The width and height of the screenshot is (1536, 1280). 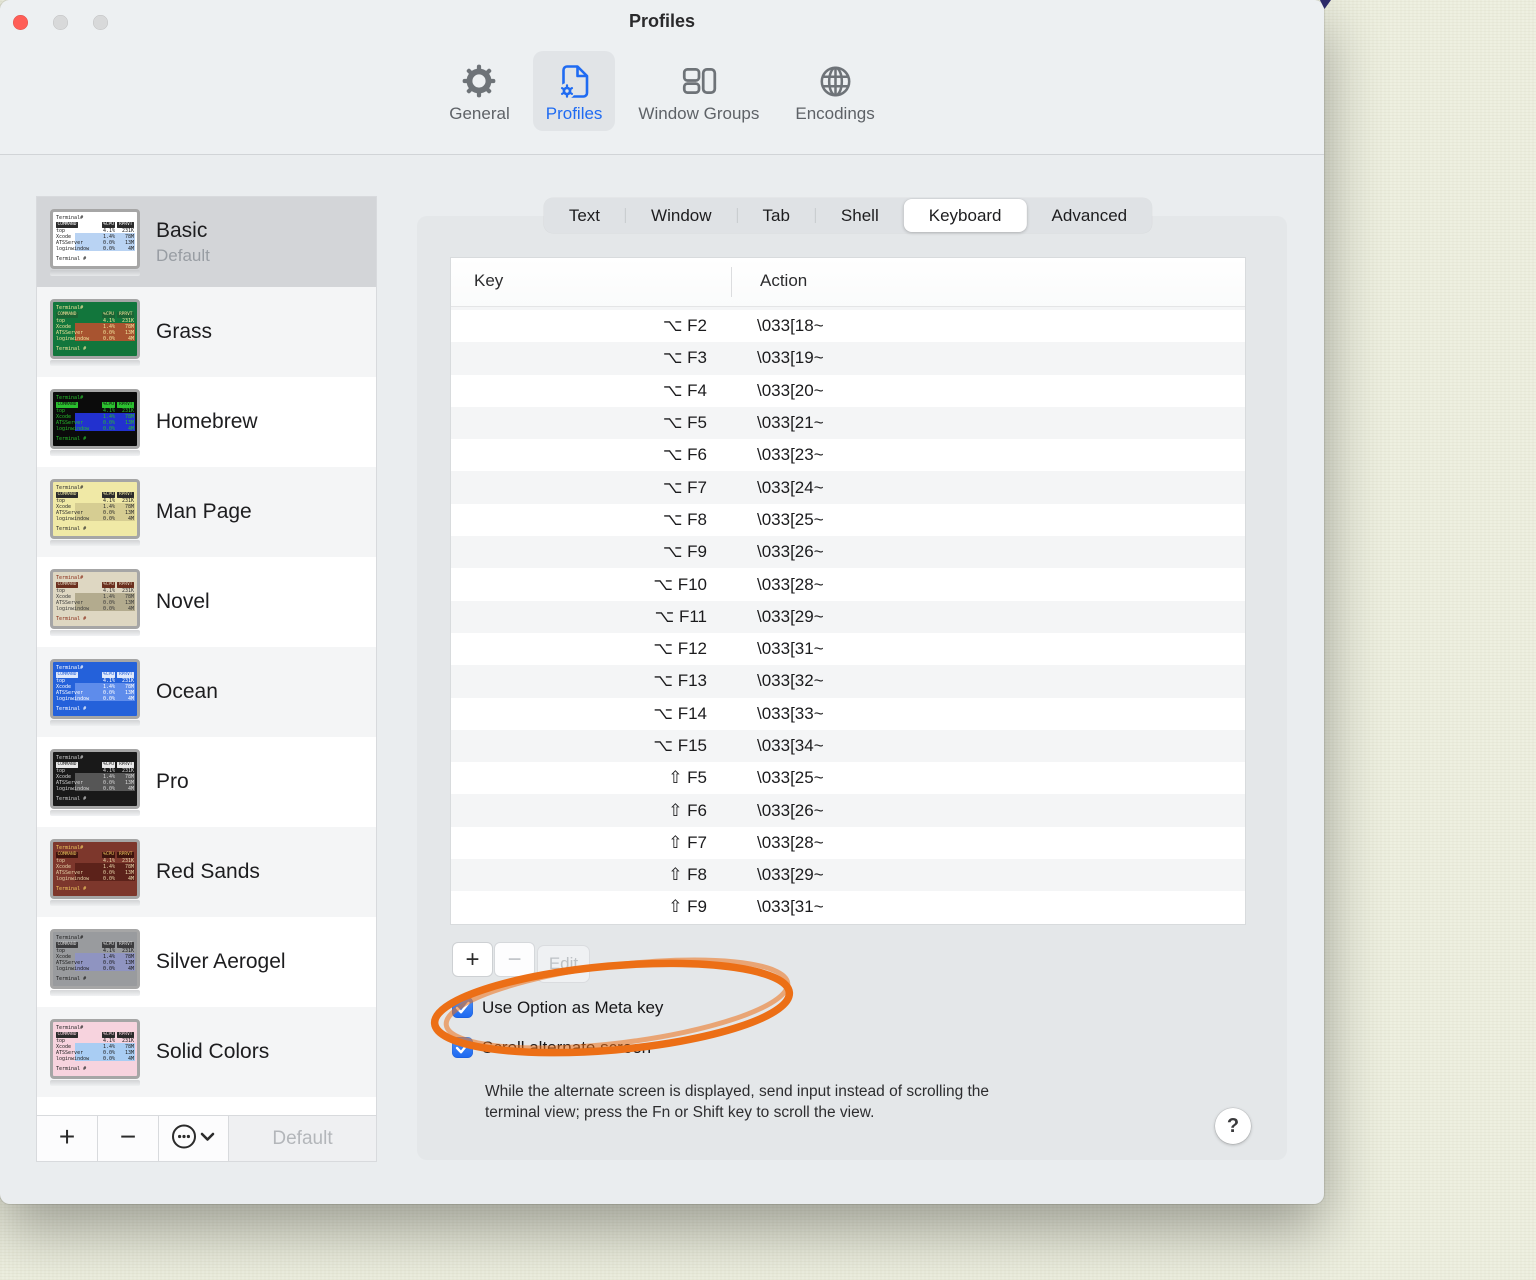 What do you see at coordinates (860, 215) in the screenshot?
I see `tab-shell: Shell` at bounding box center [860, 215].